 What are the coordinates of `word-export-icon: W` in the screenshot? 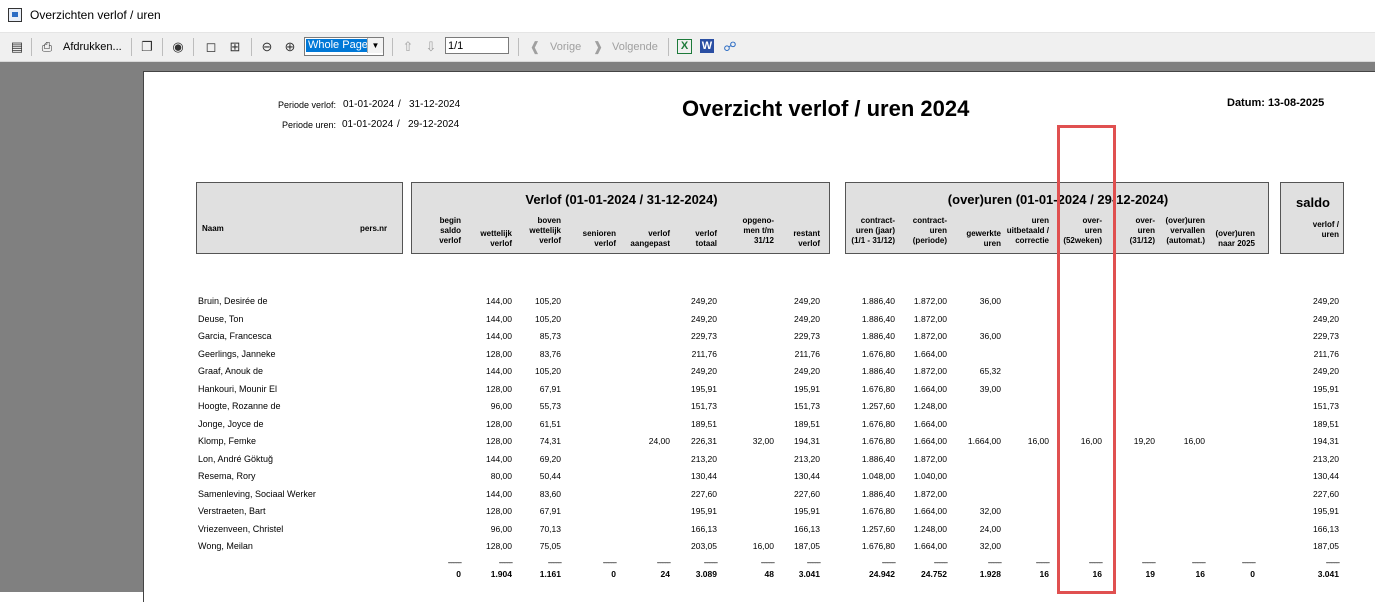 It's located at (707, 46).